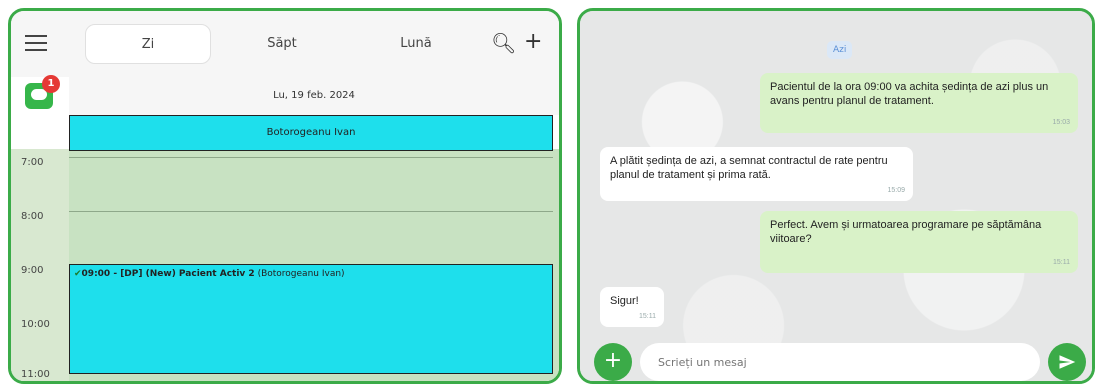 The image size is (1097, 385). I want to click on event-doctor: (Botorogeanu Ivan), so click(301, 274).